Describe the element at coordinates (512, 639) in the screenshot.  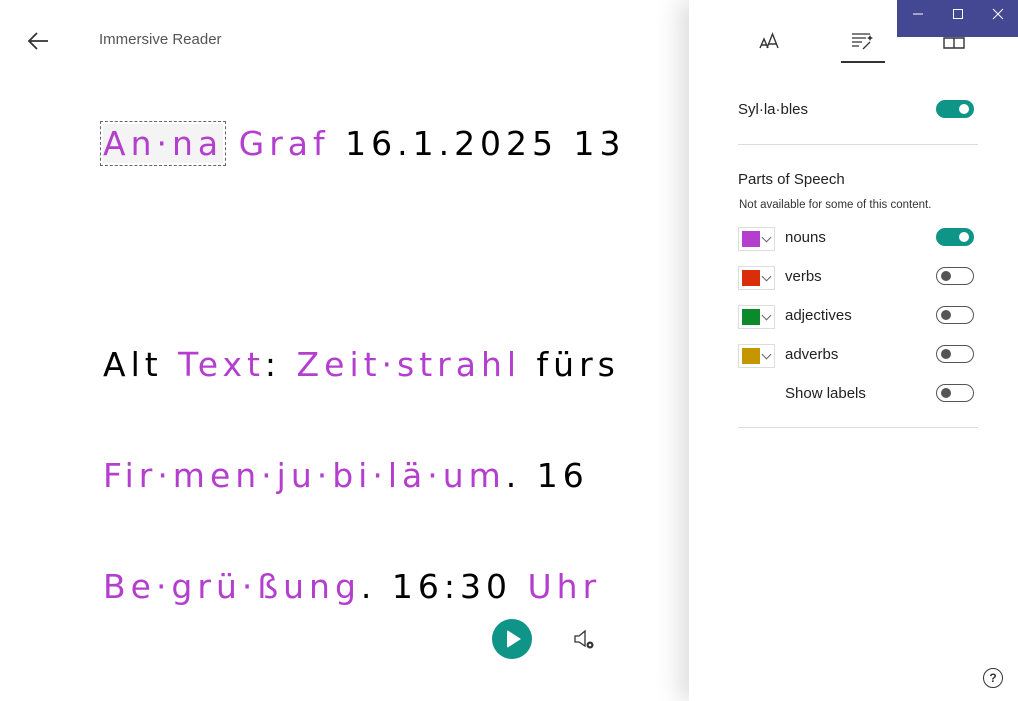
I see `play-button` at that location.